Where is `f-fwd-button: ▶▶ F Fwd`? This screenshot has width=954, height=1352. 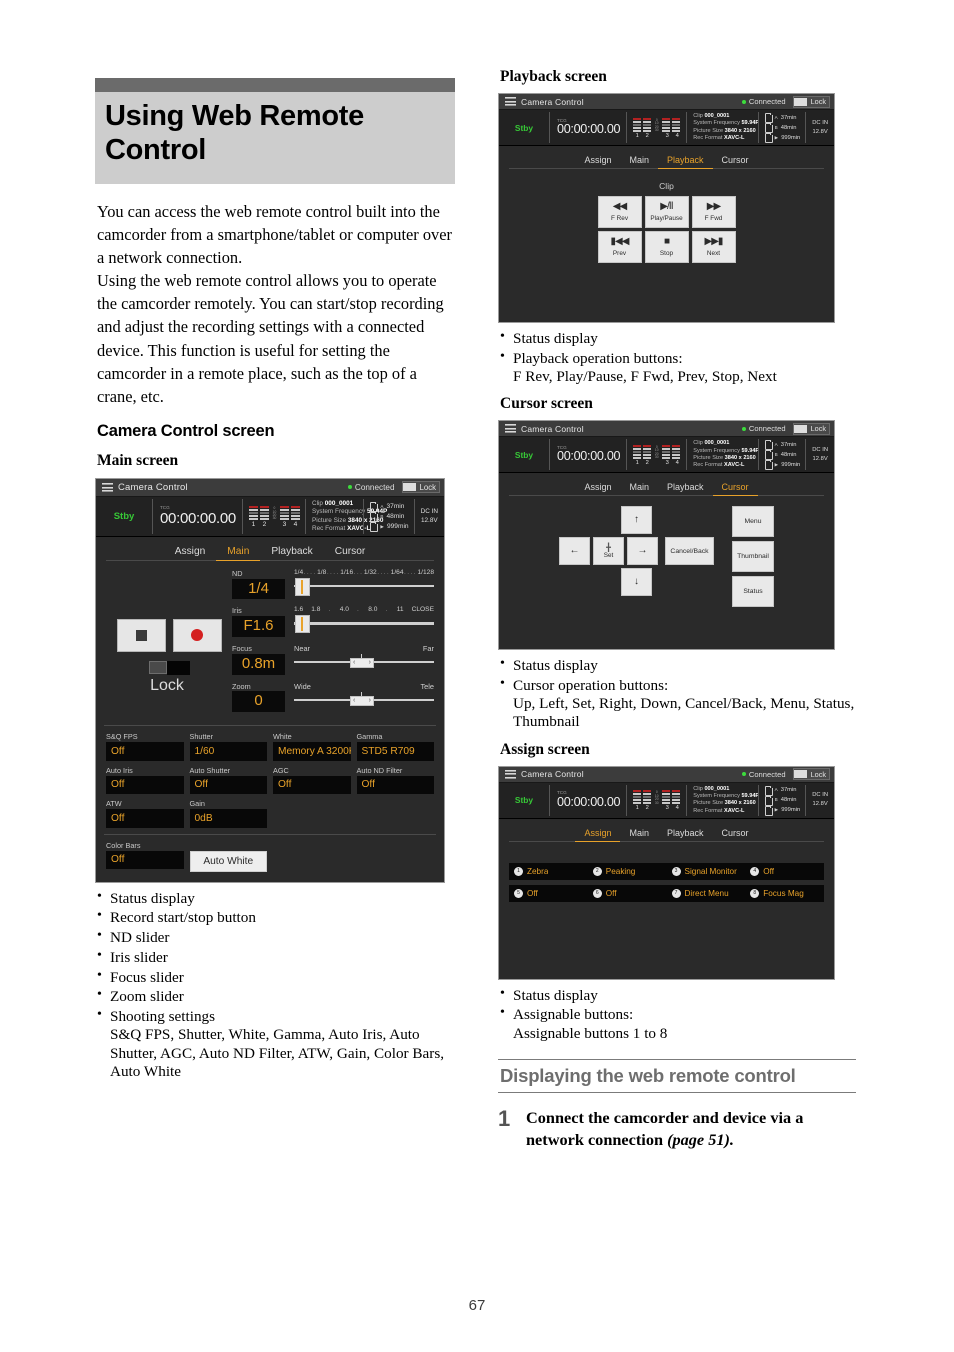 f-fwd-button: ▶▶ F Fwd is located at coordinates (713, 212).